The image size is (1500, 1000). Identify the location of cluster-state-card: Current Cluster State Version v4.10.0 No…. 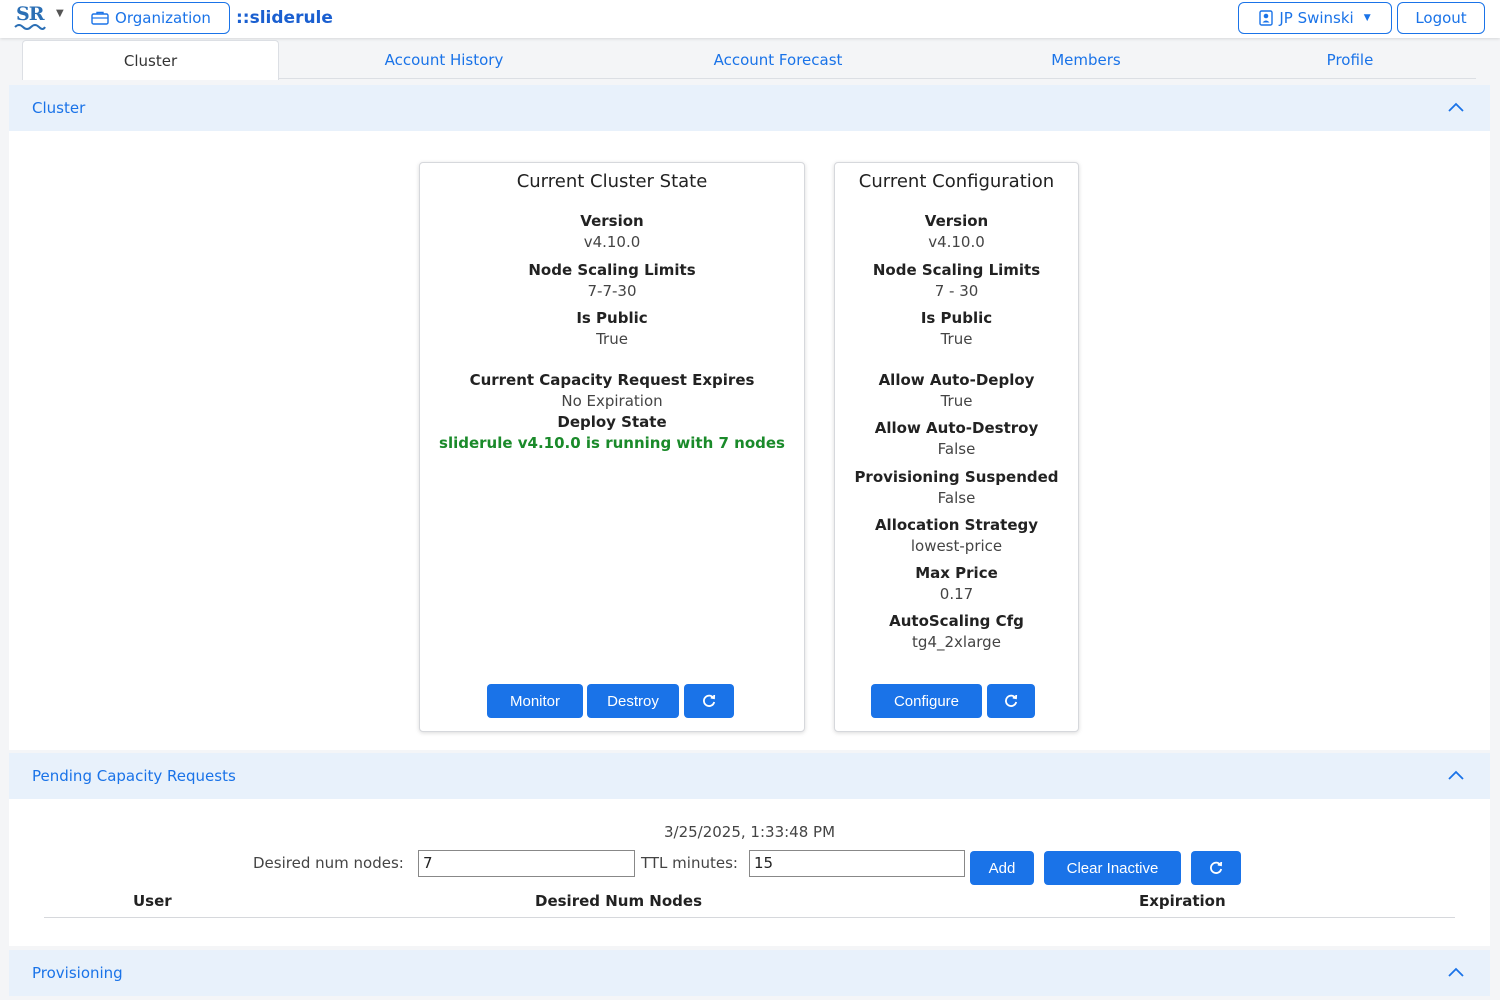
(612, 447).